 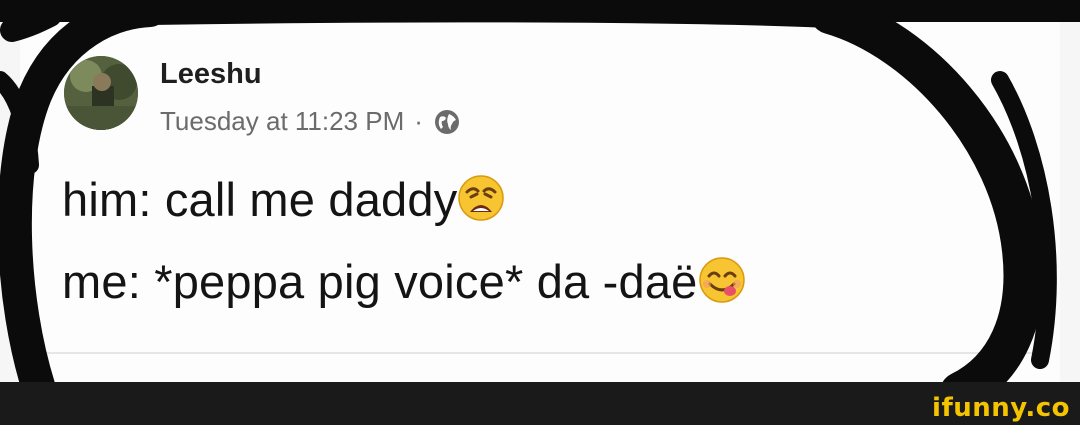 I want to click on ifunny-watermark: ifunny.co, so click(x=1001, y=408).